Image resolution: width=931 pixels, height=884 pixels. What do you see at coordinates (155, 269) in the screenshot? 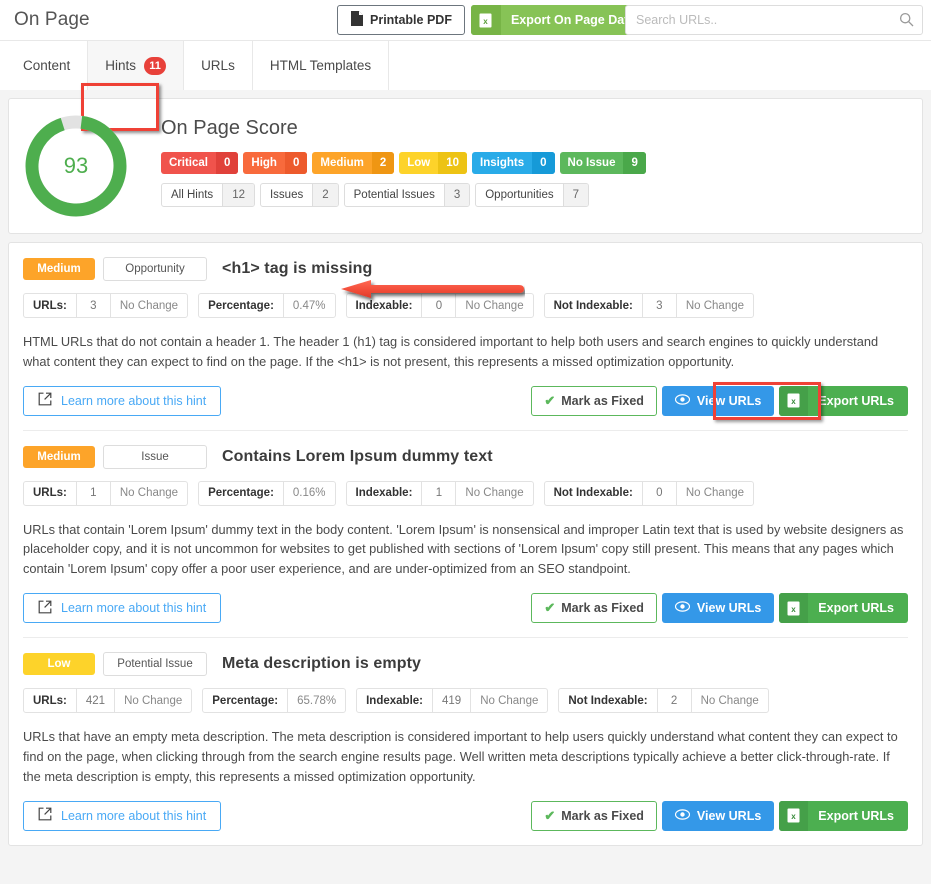
I see `hint-type-badge: Opportunity` at bounding box center [155, 269].